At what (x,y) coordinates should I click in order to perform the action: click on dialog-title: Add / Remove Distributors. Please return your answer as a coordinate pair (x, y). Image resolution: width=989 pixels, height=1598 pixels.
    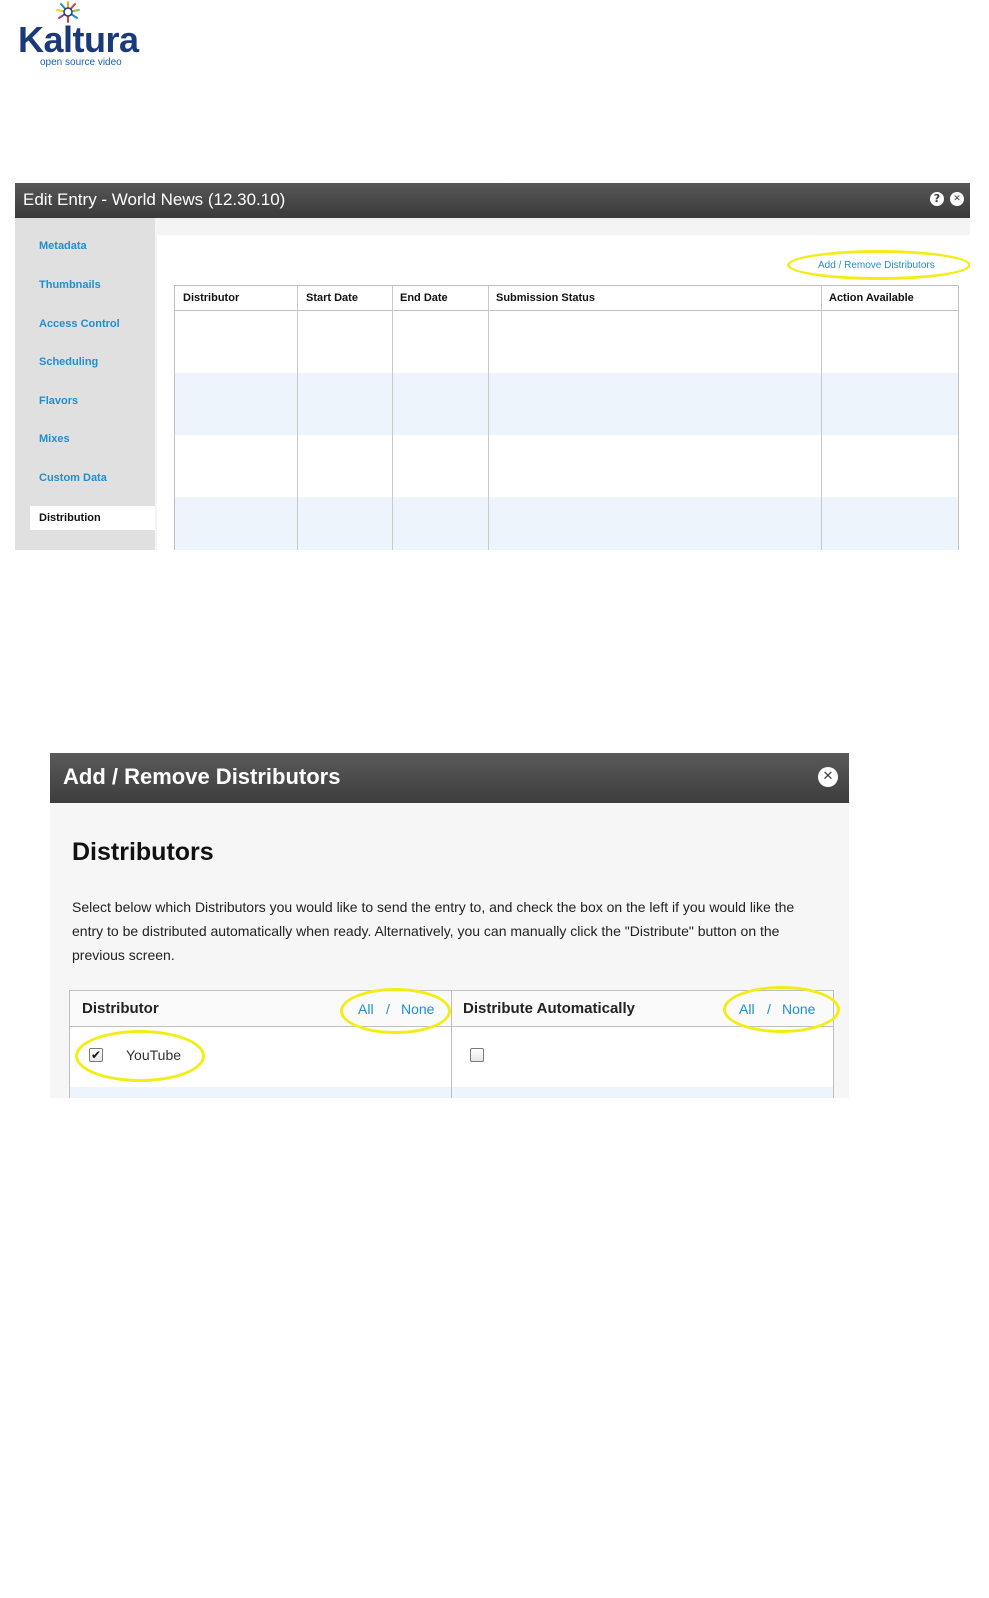
    Looking at the image, I should click on (202, 776).